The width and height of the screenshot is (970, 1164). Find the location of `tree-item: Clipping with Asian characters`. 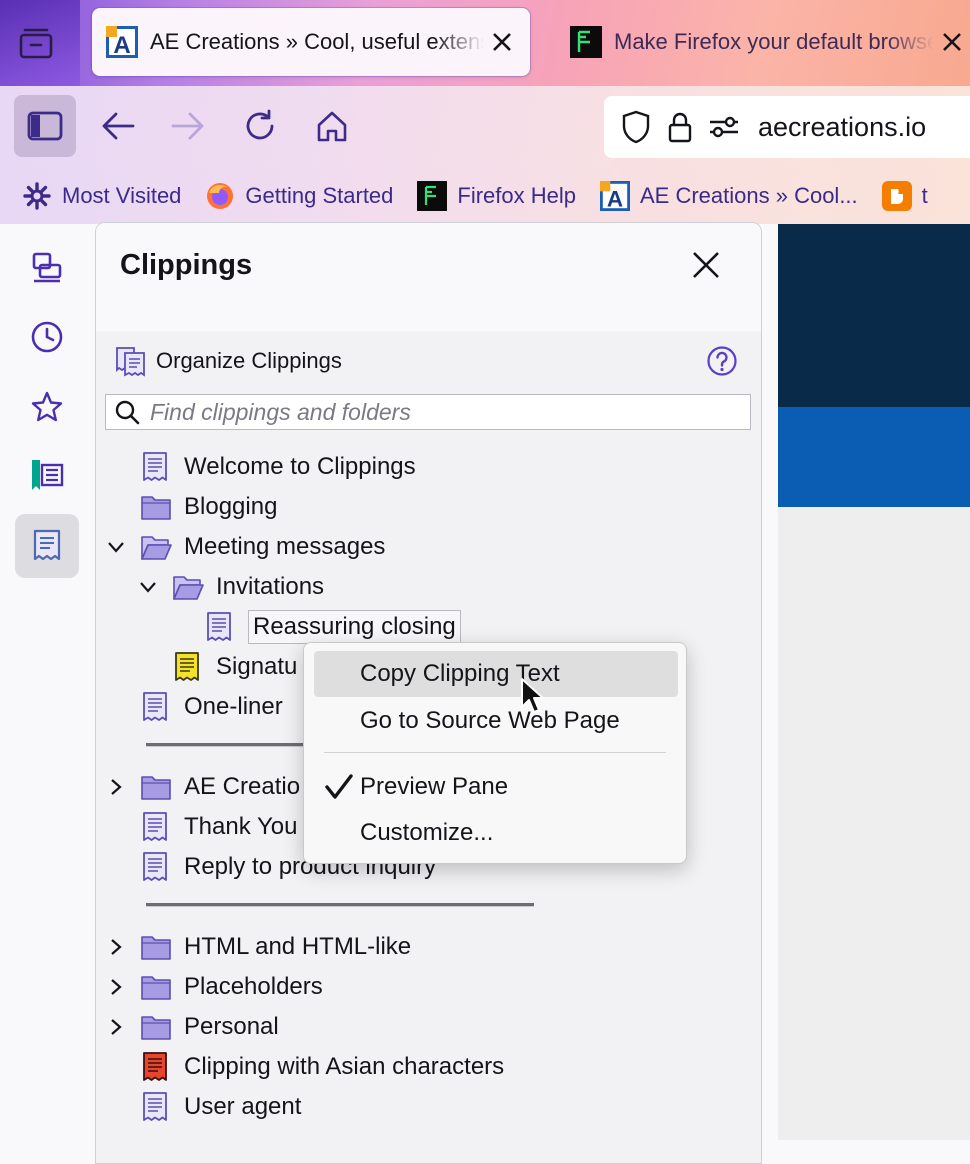

tree-item: Clipping with Asian characters is located at coordinates (322, 1067).